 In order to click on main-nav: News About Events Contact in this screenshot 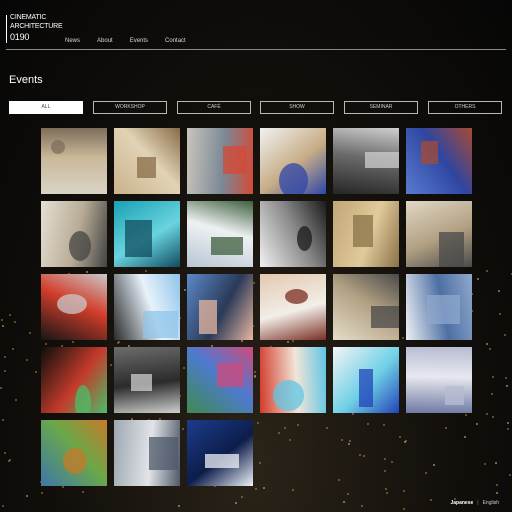, I will do `click(134, 41)`.